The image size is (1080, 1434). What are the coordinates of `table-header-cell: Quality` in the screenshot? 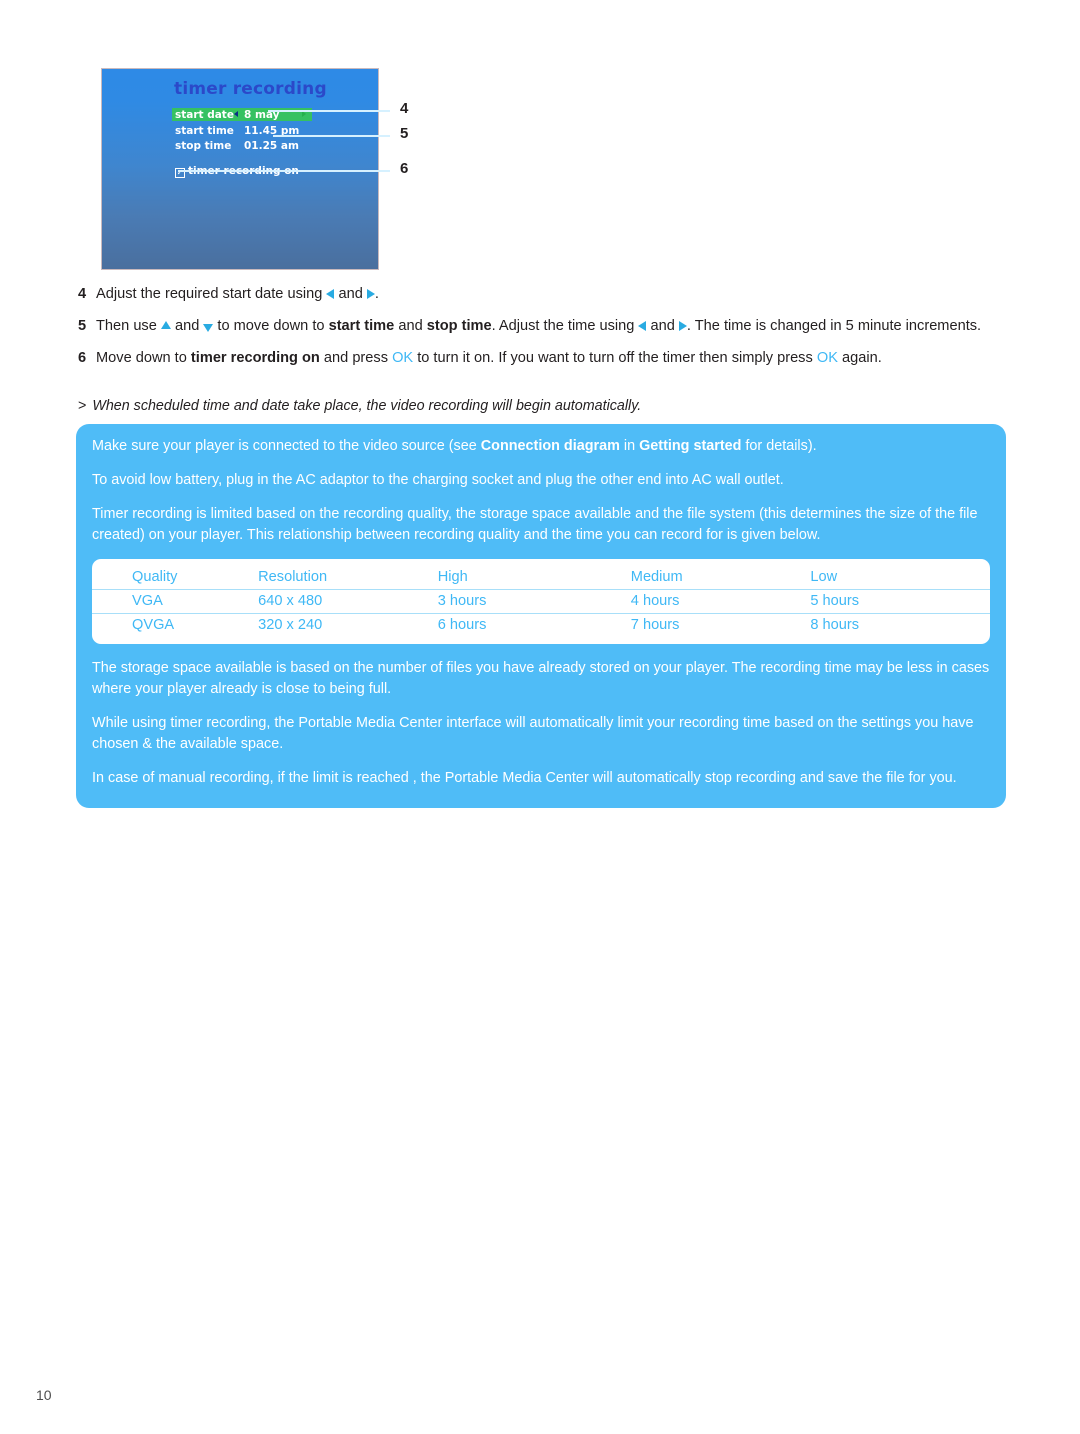 It's located at (175, 578).